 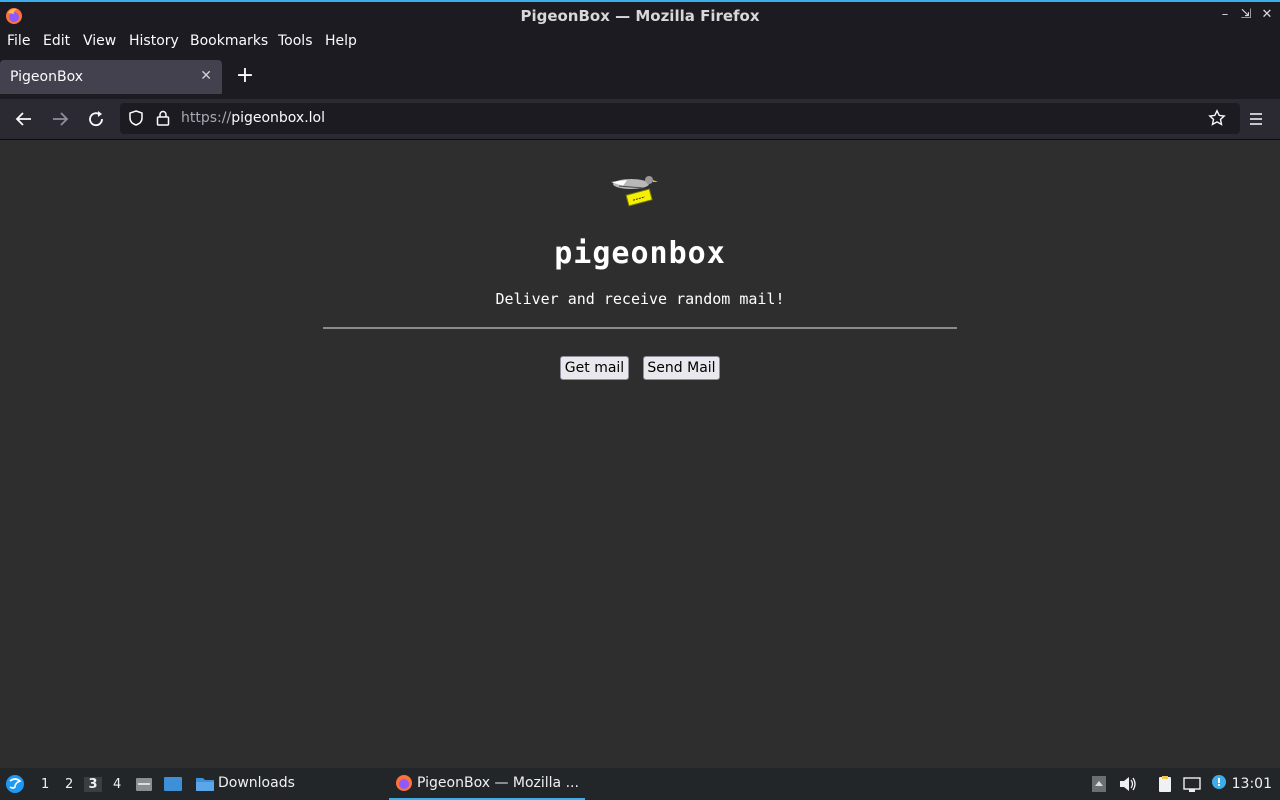 I want to click on file-manager-icon, so click(x=144, y=784).